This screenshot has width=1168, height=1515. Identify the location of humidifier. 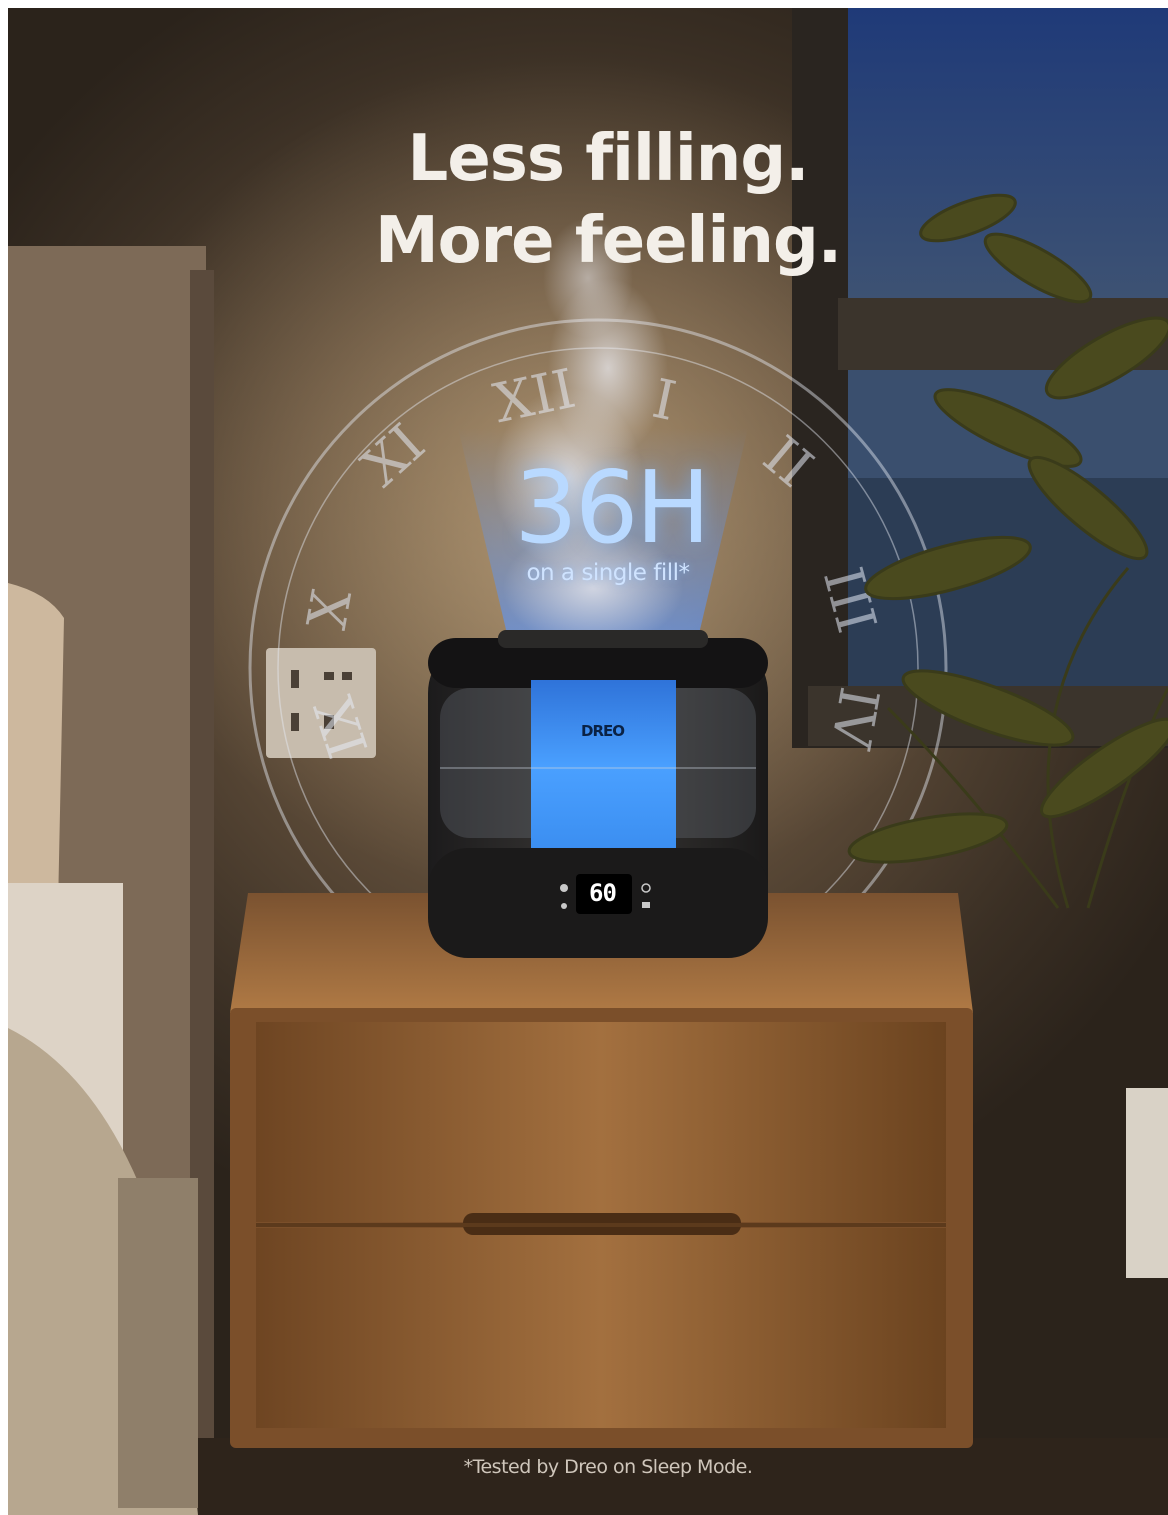
(598, 794).